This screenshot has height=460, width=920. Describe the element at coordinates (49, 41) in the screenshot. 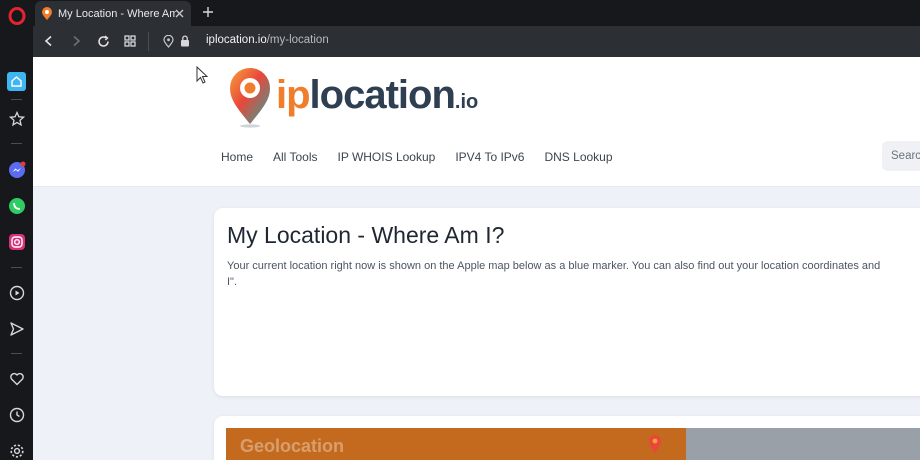

I see `back-arrow-icon` at that location.